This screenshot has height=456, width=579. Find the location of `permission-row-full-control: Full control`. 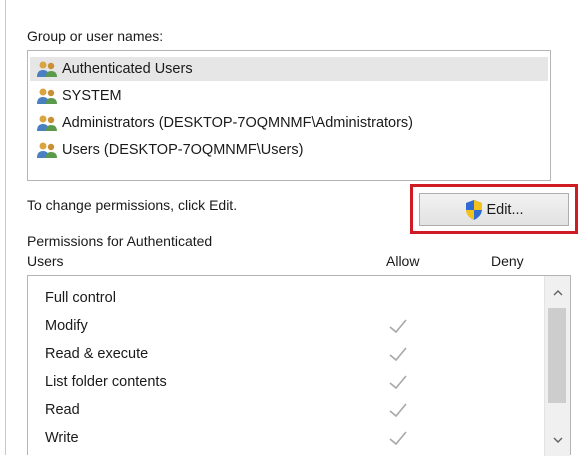

permission-row-full-control: Full control is located at coordinates (285, 298).